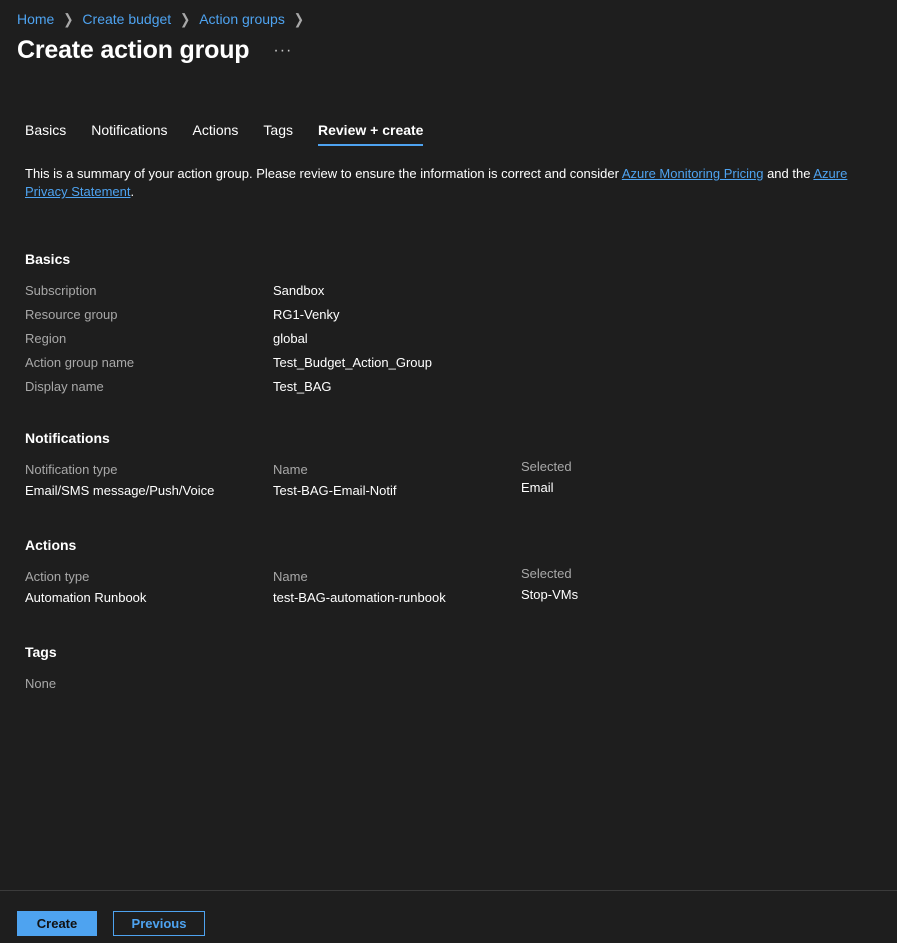 This screenshot has height=943, width=897. Describe the element at coordinates (290, 469) in the screenshot. I see `notification-name-header: Name` at that location.